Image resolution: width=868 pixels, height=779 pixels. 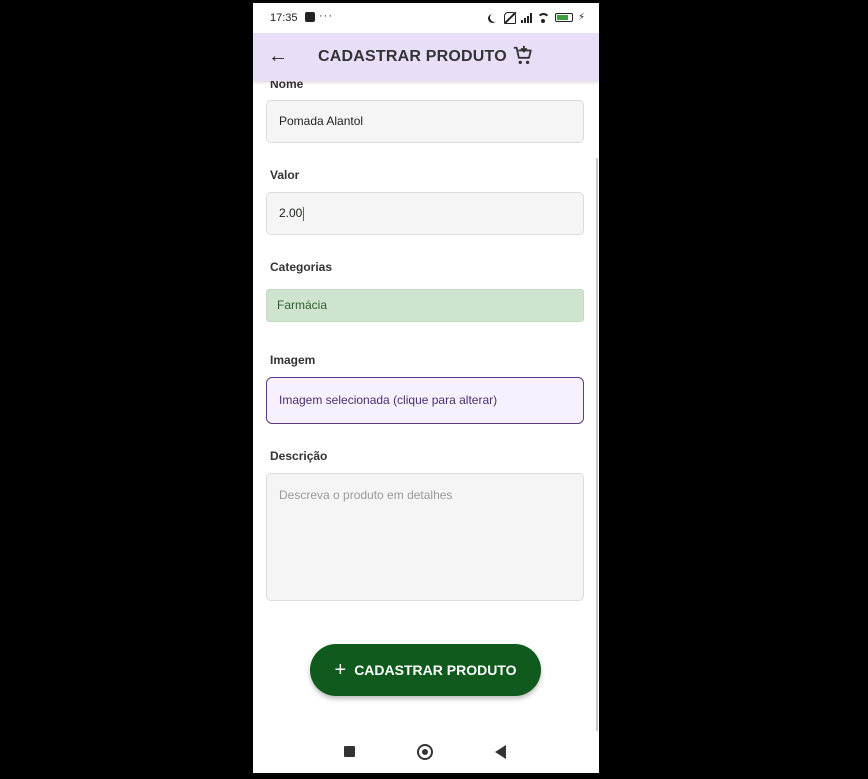 What do you see at coordinates (349, 751) in the screenshot?
I see `recents-button` at bounding box center [349, 751].